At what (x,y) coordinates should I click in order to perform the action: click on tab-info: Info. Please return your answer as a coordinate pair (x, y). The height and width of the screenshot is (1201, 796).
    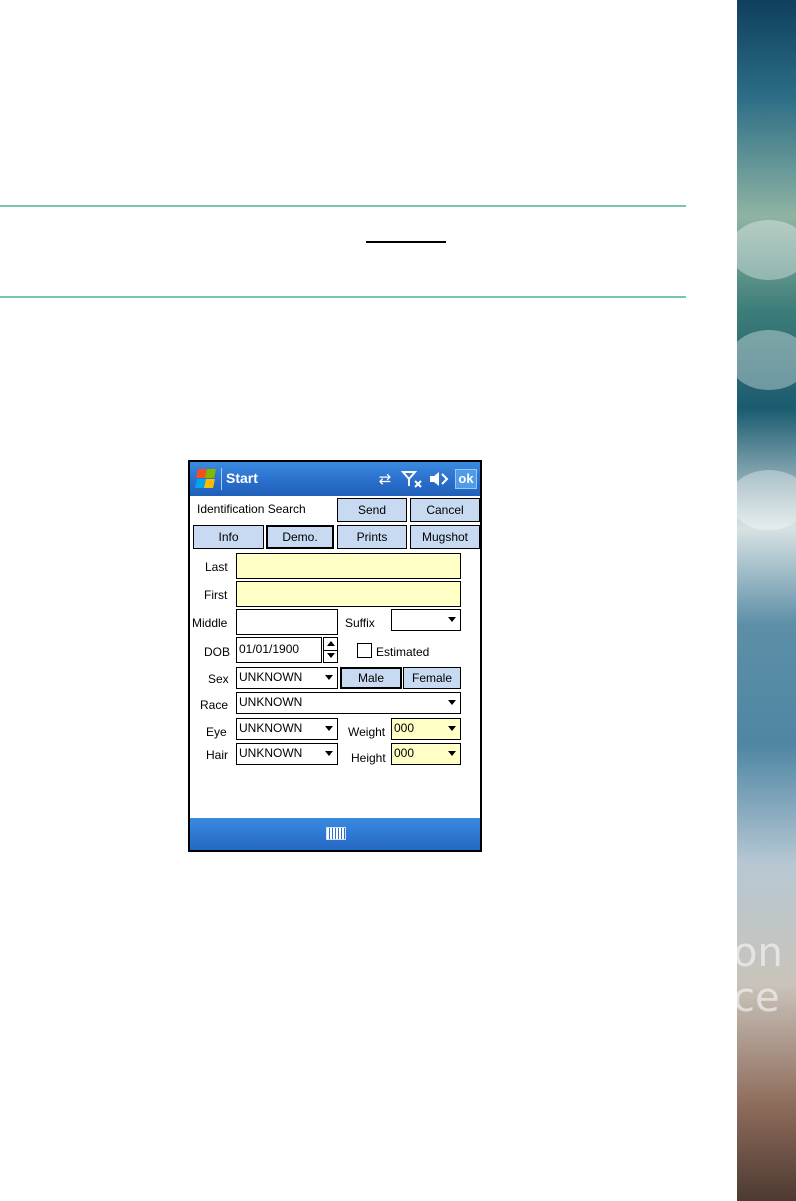
    Looking at the image, I should click on (228, 537).